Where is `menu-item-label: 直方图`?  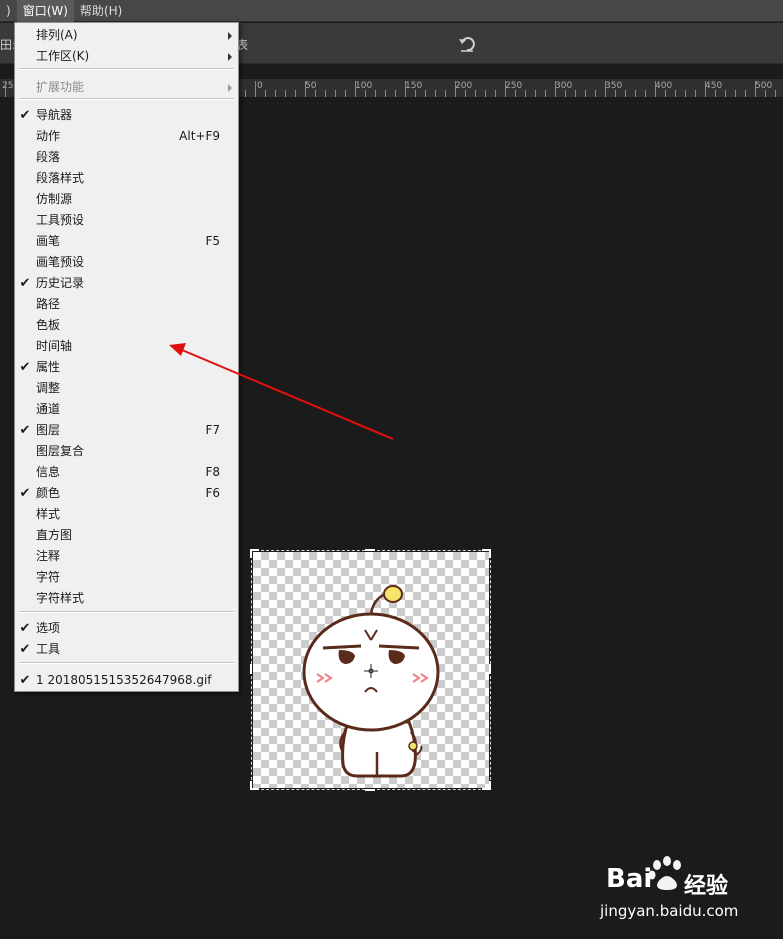
menu-item-label: 直方图 is located at coordinates (54, 535).